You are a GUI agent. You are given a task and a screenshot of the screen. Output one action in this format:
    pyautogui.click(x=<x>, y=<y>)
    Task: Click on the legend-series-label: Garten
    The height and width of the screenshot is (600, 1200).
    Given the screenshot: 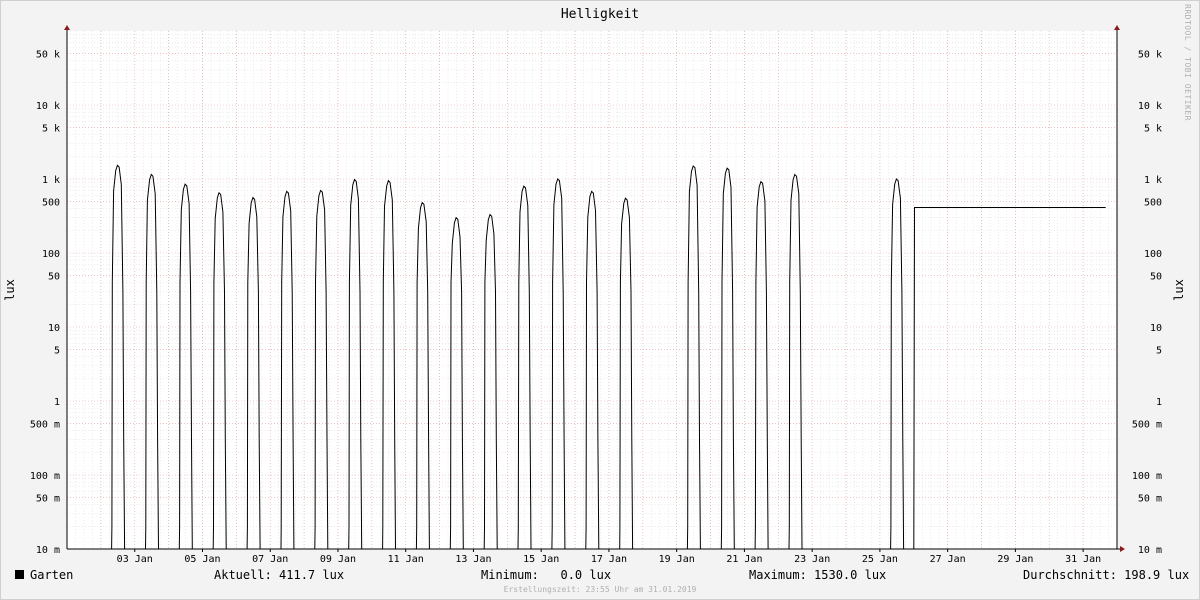 What is the action you would take?
    pyautogui.click(x=52, y=575)
    